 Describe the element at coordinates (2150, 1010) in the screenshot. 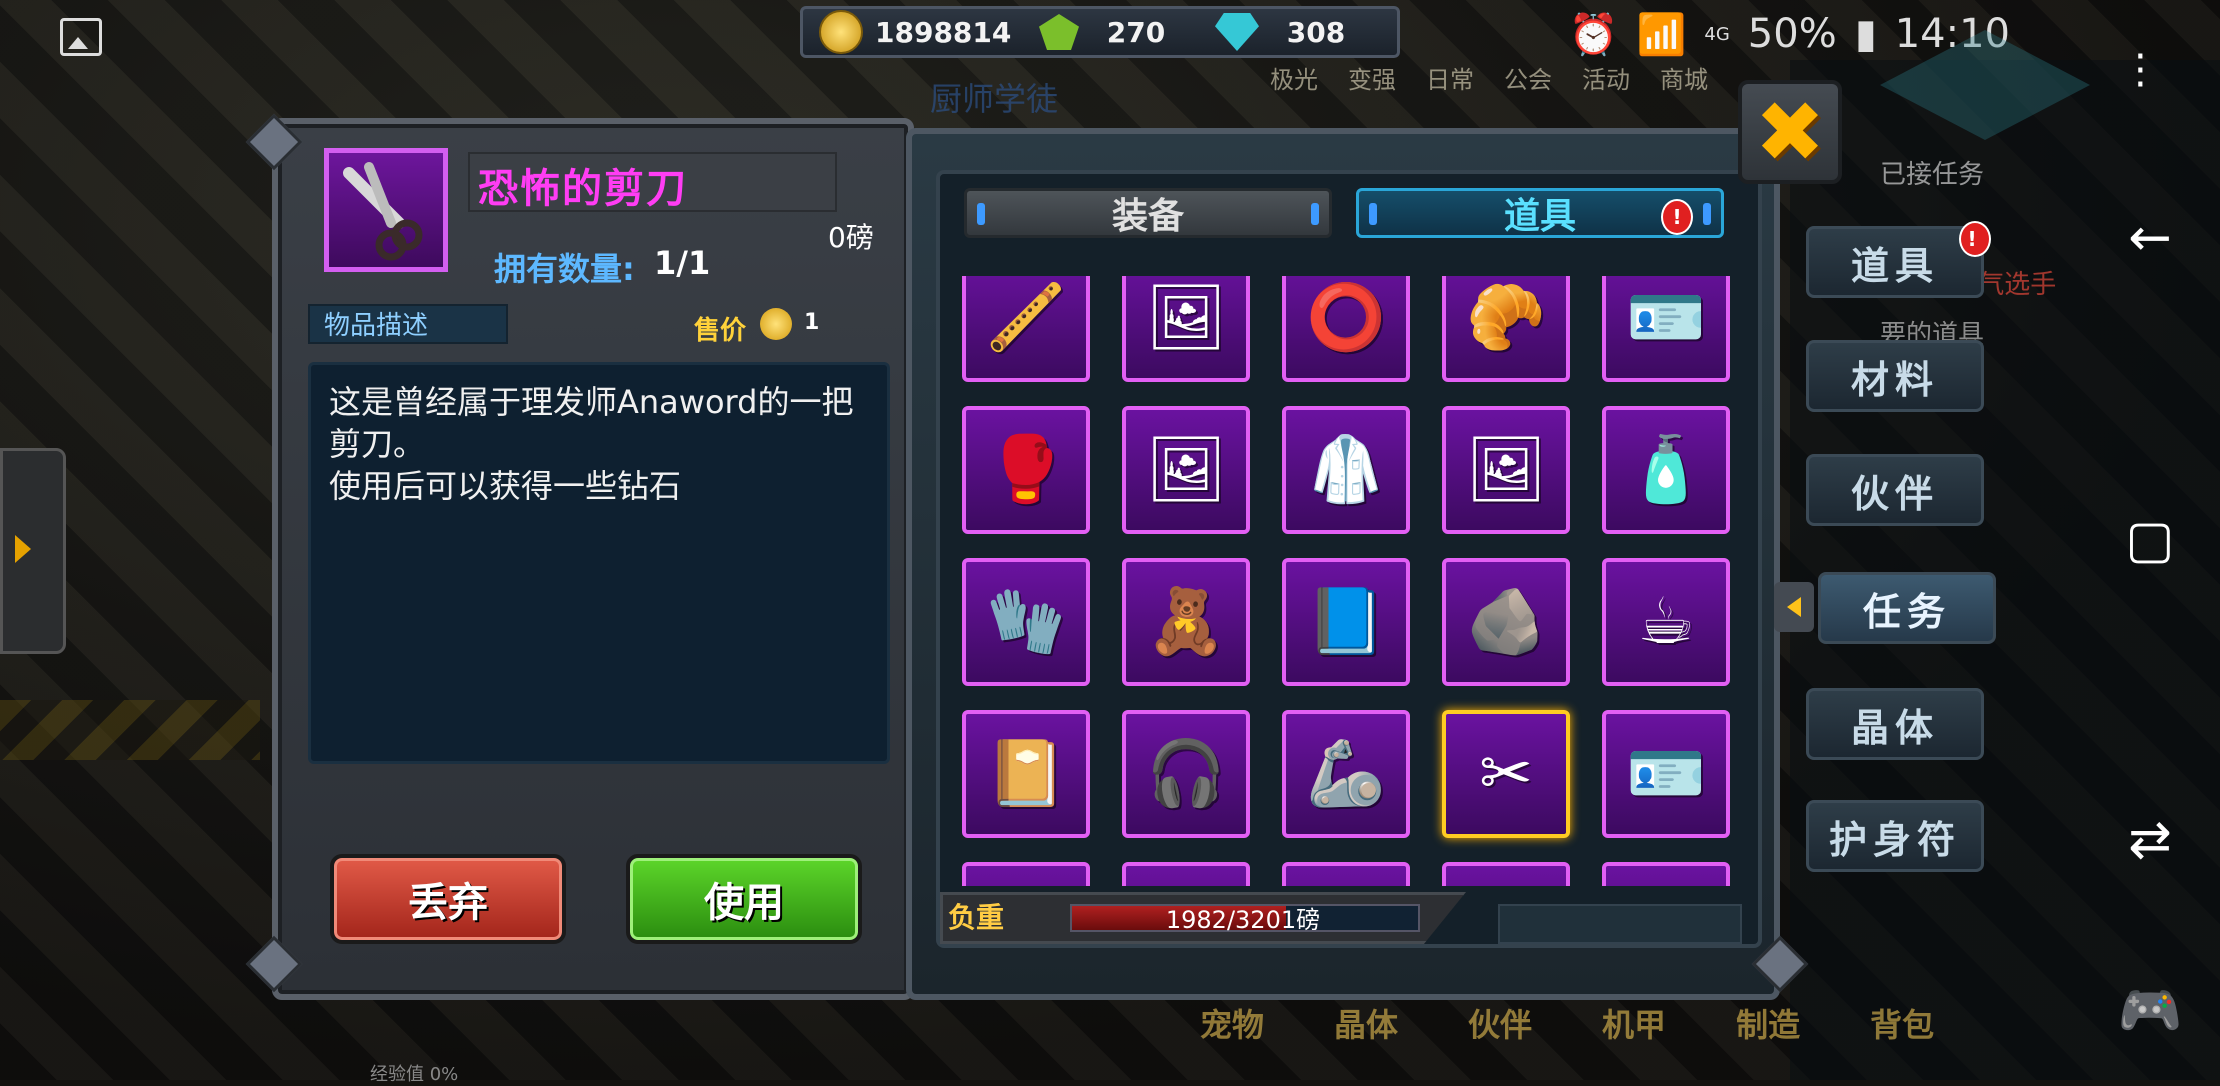

I see `gamepad-icon: 🎮` at that location.